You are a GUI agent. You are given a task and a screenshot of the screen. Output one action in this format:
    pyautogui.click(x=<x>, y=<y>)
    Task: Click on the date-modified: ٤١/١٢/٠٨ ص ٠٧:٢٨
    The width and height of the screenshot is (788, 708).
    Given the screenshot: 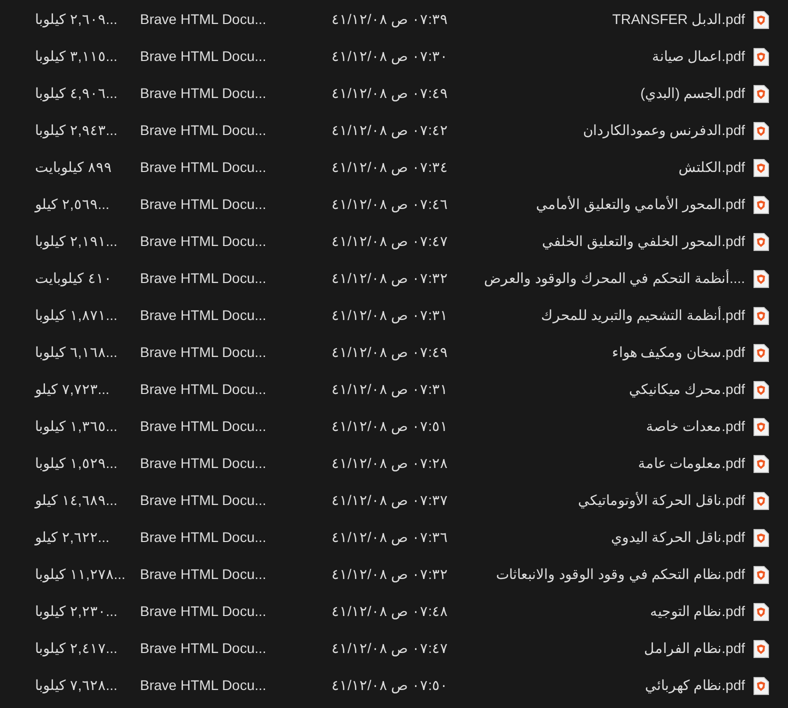 What is the action you would take?
    pyautogui.click(x=390, y=464)
    